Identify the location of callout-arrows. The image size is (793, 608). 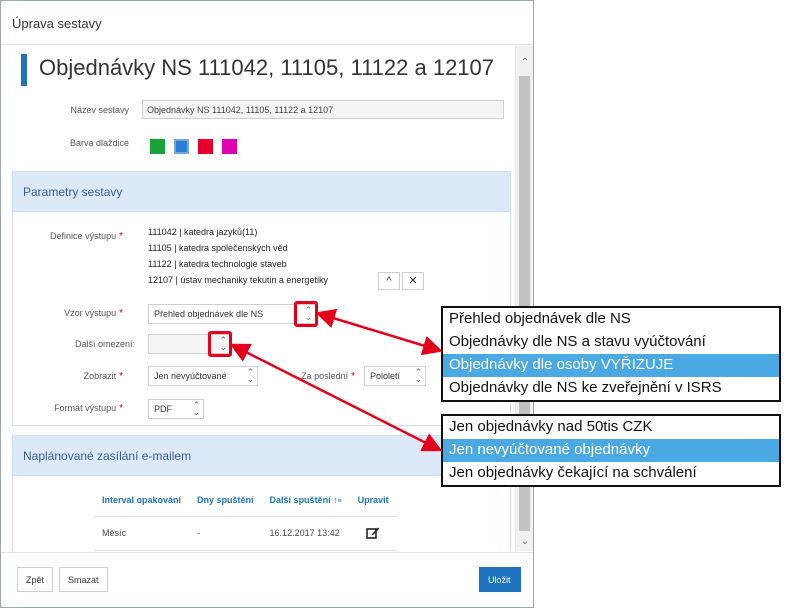
(336, 380).